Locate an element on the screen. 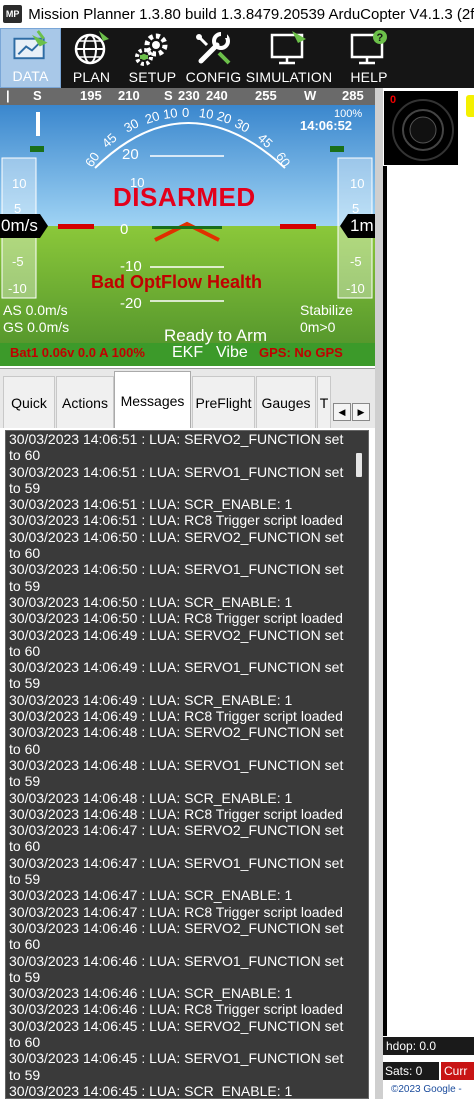 Image resolution: width=474 pixels, height=1099 pixels. ready-to-arm: Ready to Arm is located at coordinates (215, 335).